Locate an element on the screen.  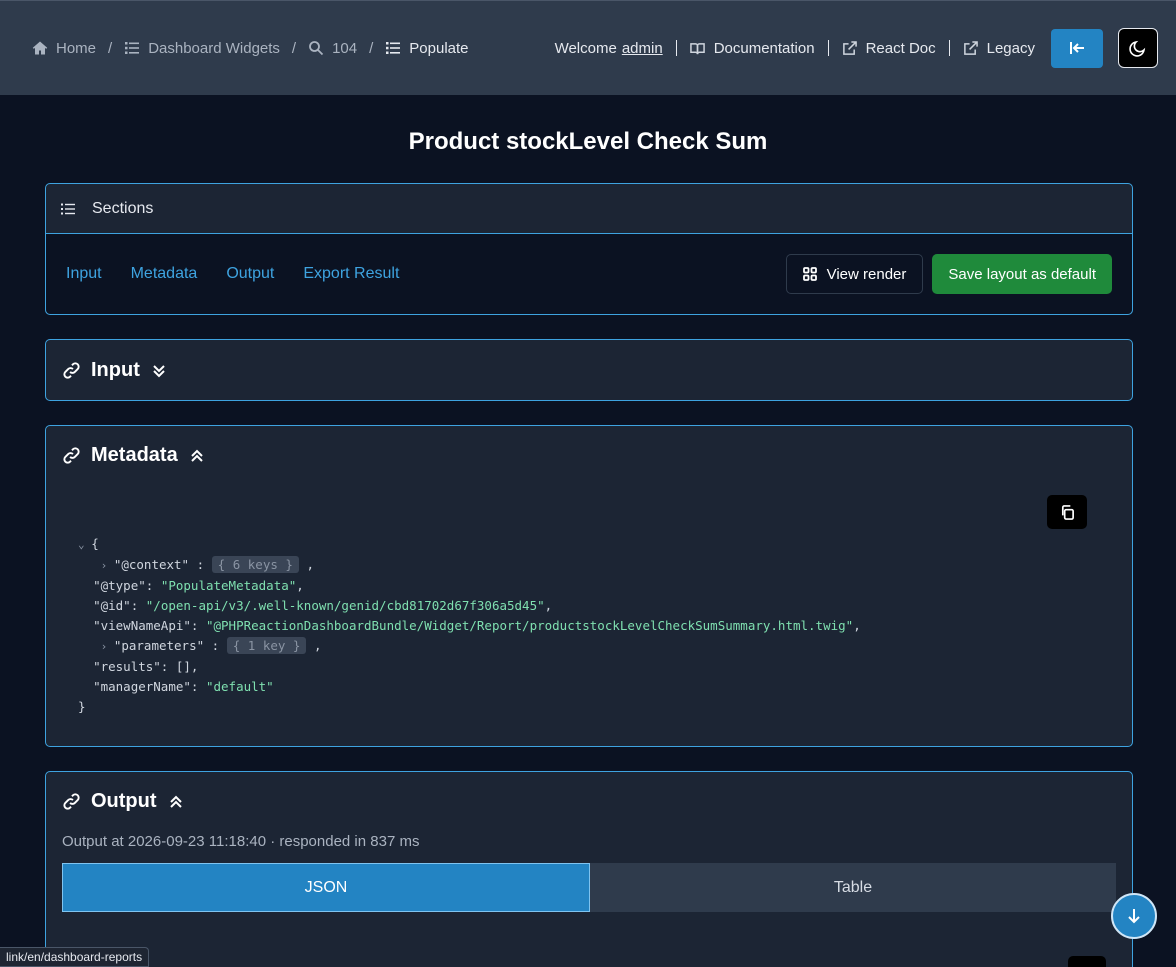
section-link-output: Output is located at coordinates (250, 274).